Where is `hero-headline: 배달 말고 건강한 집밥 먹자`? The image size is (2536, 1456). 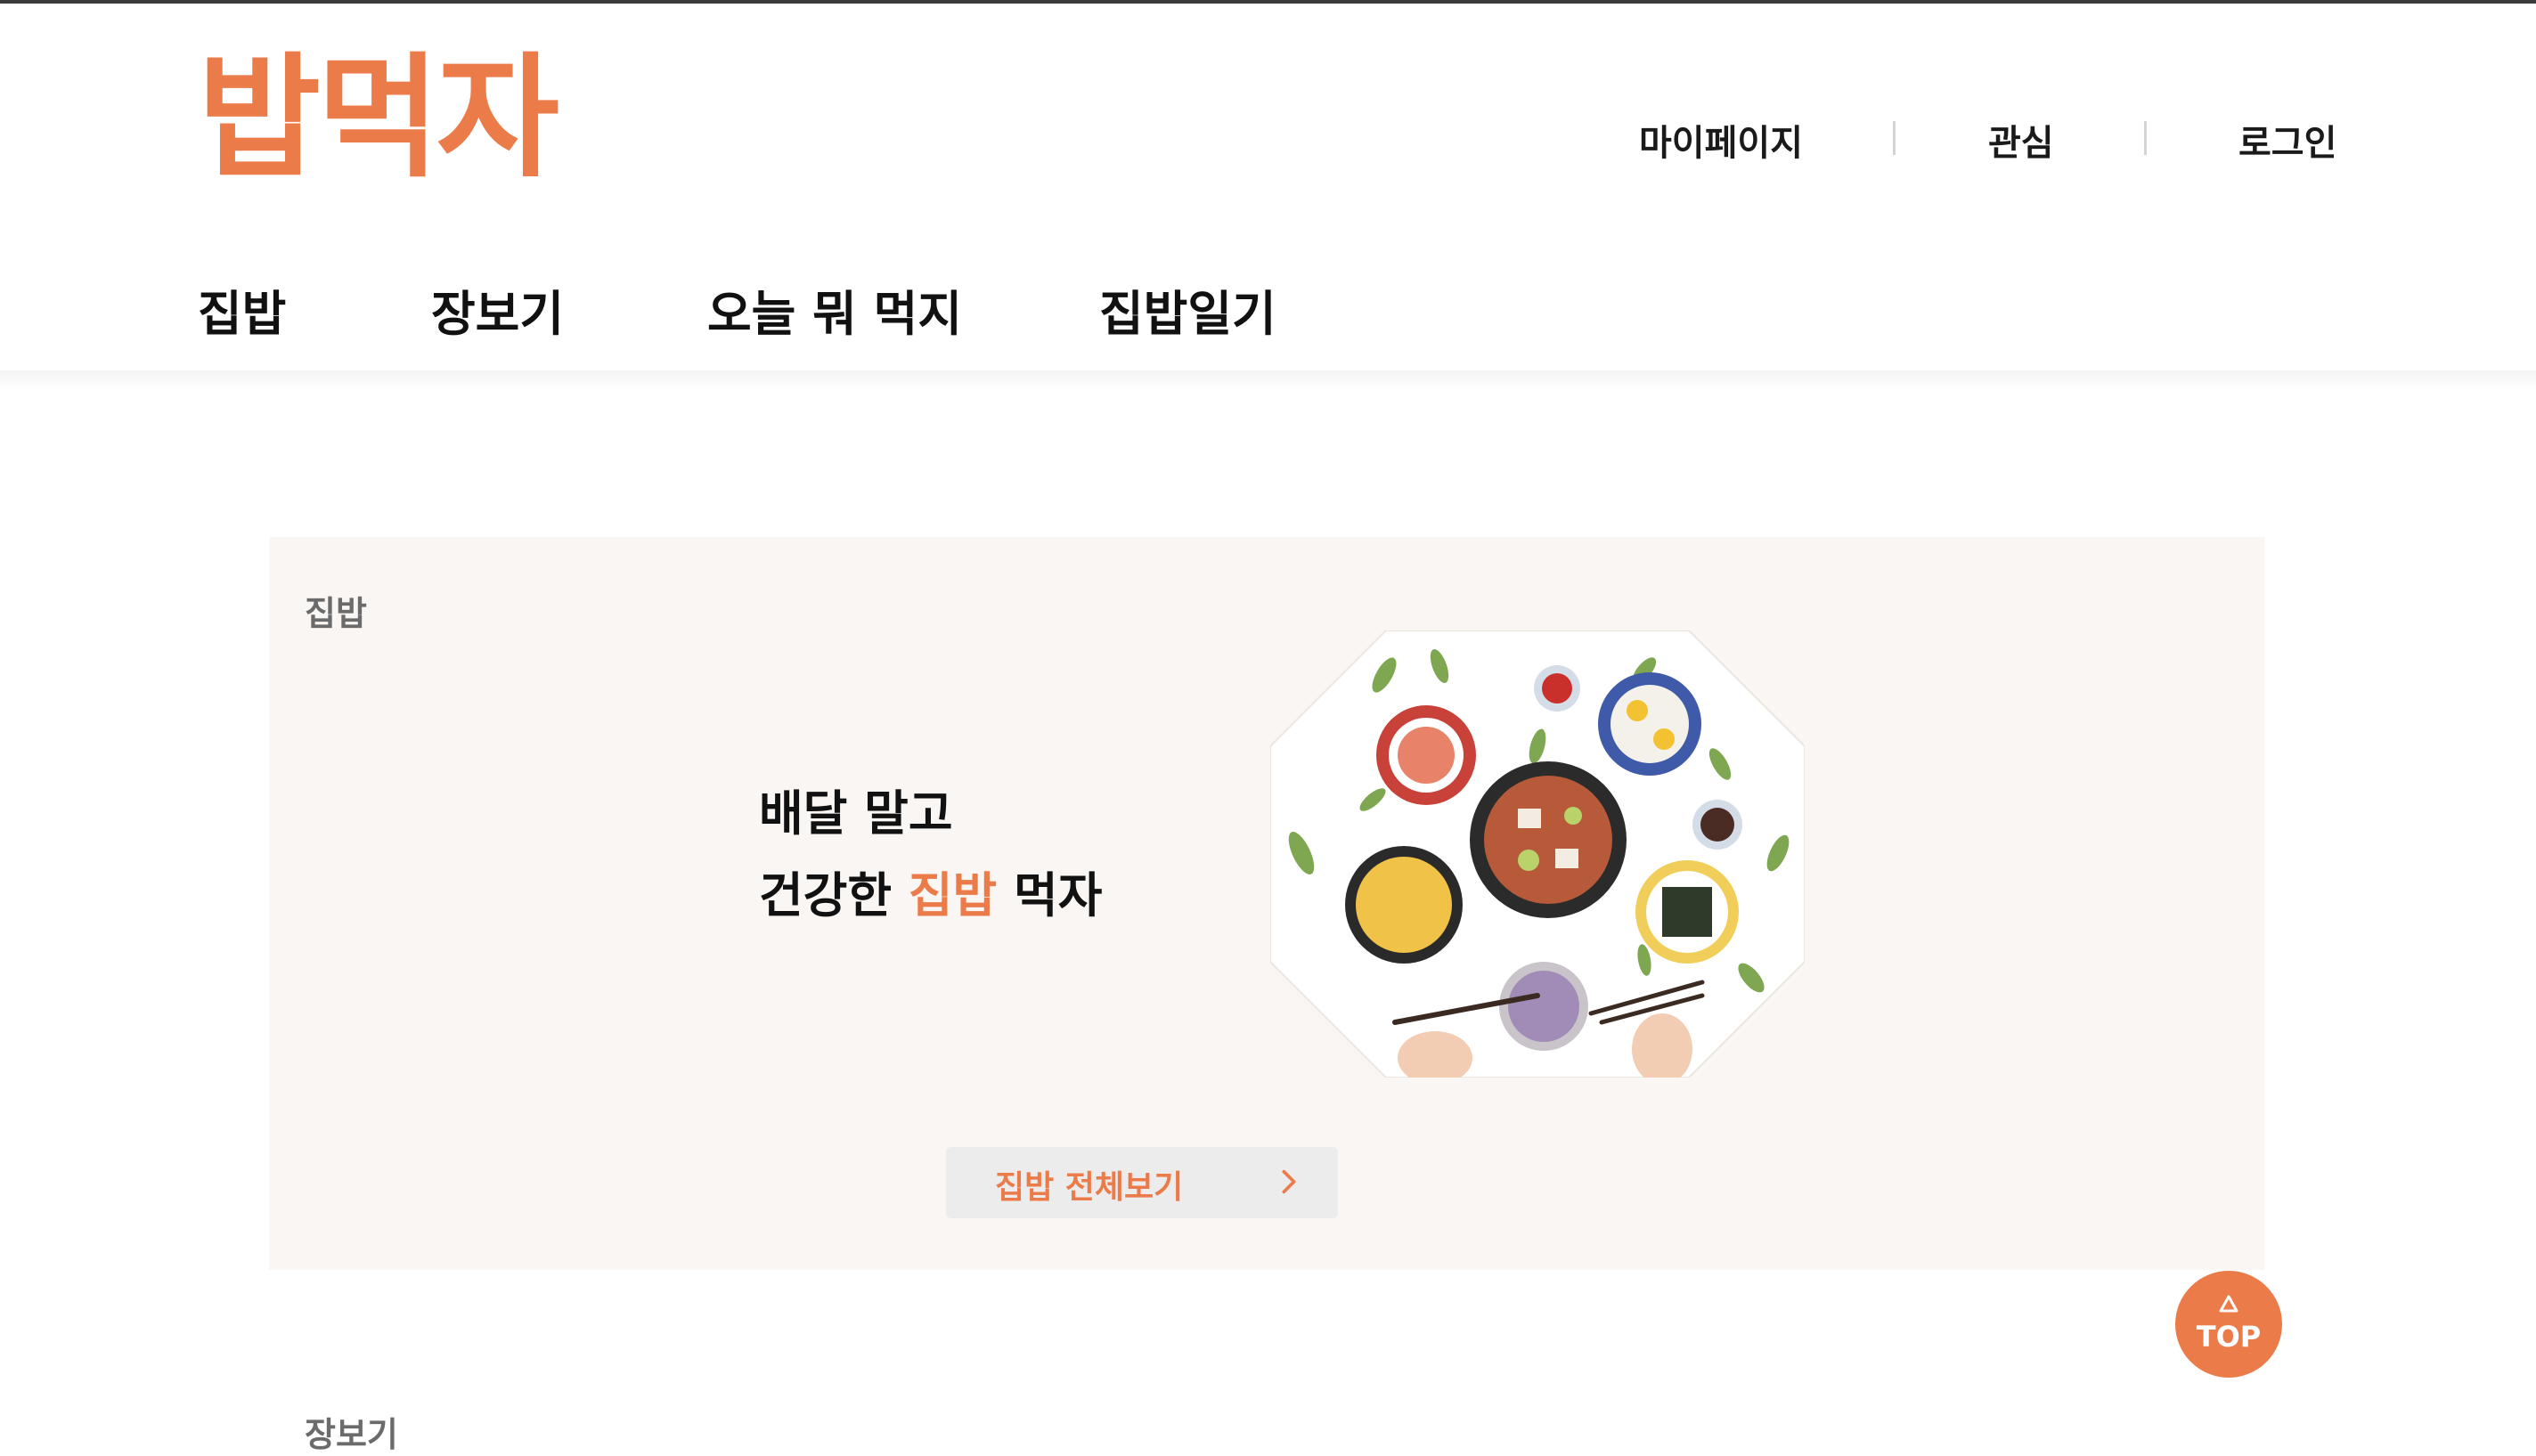 hero-headline: 배달 말고 건강한 집밥 먹자 is located at coordinates (930, 855).